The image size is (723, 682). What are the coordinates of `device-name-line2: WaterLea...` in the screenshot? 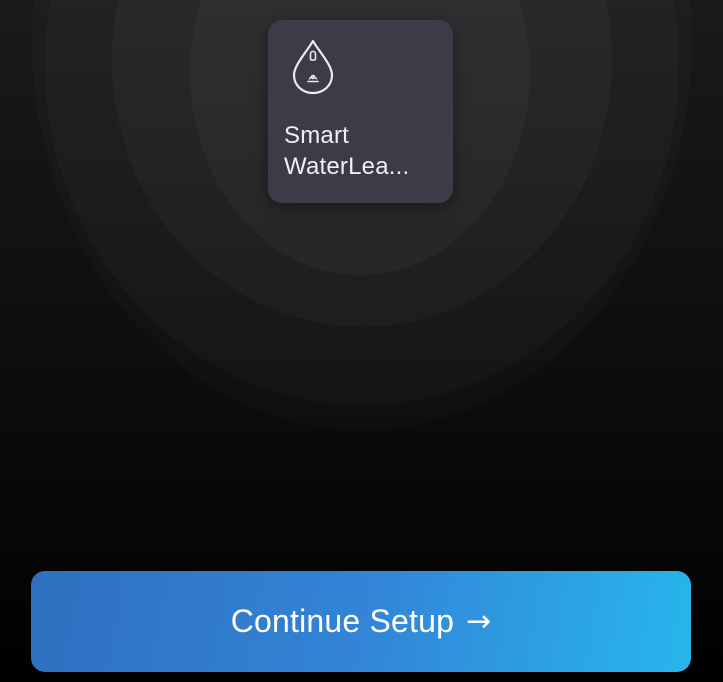 It's located at (347, 166).